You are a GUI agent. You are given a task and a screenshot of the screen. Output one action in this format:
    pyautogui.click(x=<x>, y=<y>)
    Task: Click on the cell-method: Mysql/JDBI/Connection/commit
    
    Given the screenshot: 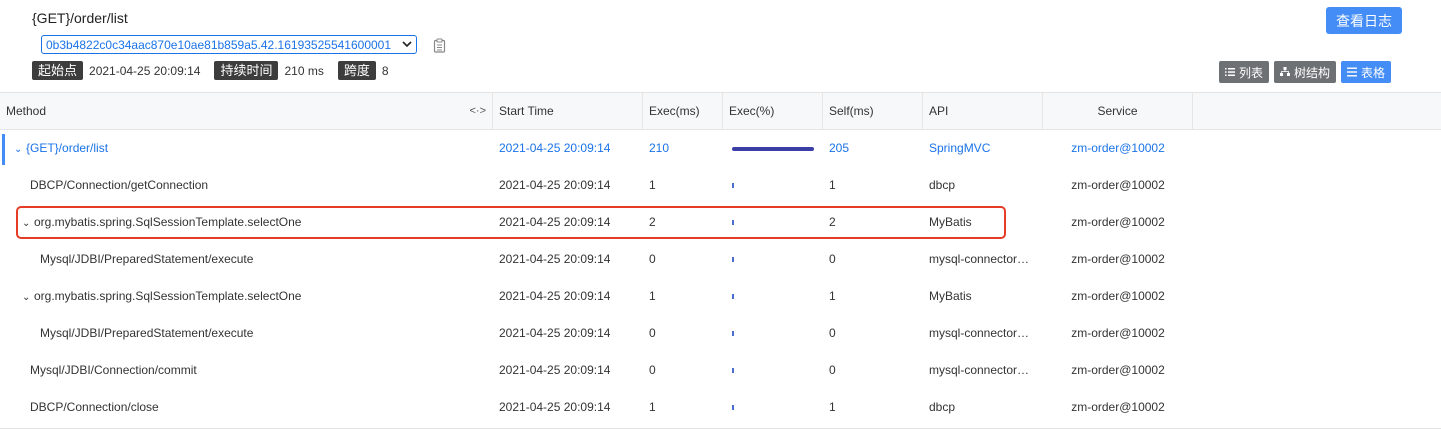 What is the action you would take?
    pyautogui.click(x=260, y=370)
    